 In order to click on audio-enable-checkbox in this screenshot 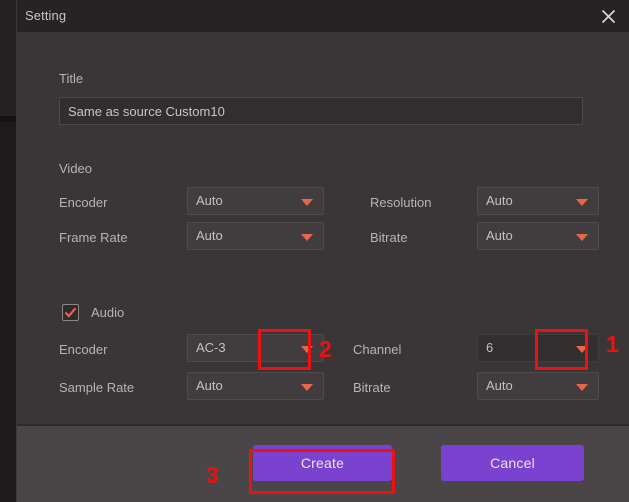, I will do `click(70, 312)`.